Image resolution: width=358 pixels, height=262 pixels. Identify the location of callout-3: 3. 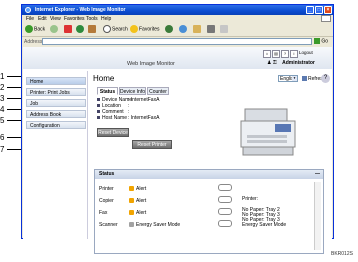
(2, 98).